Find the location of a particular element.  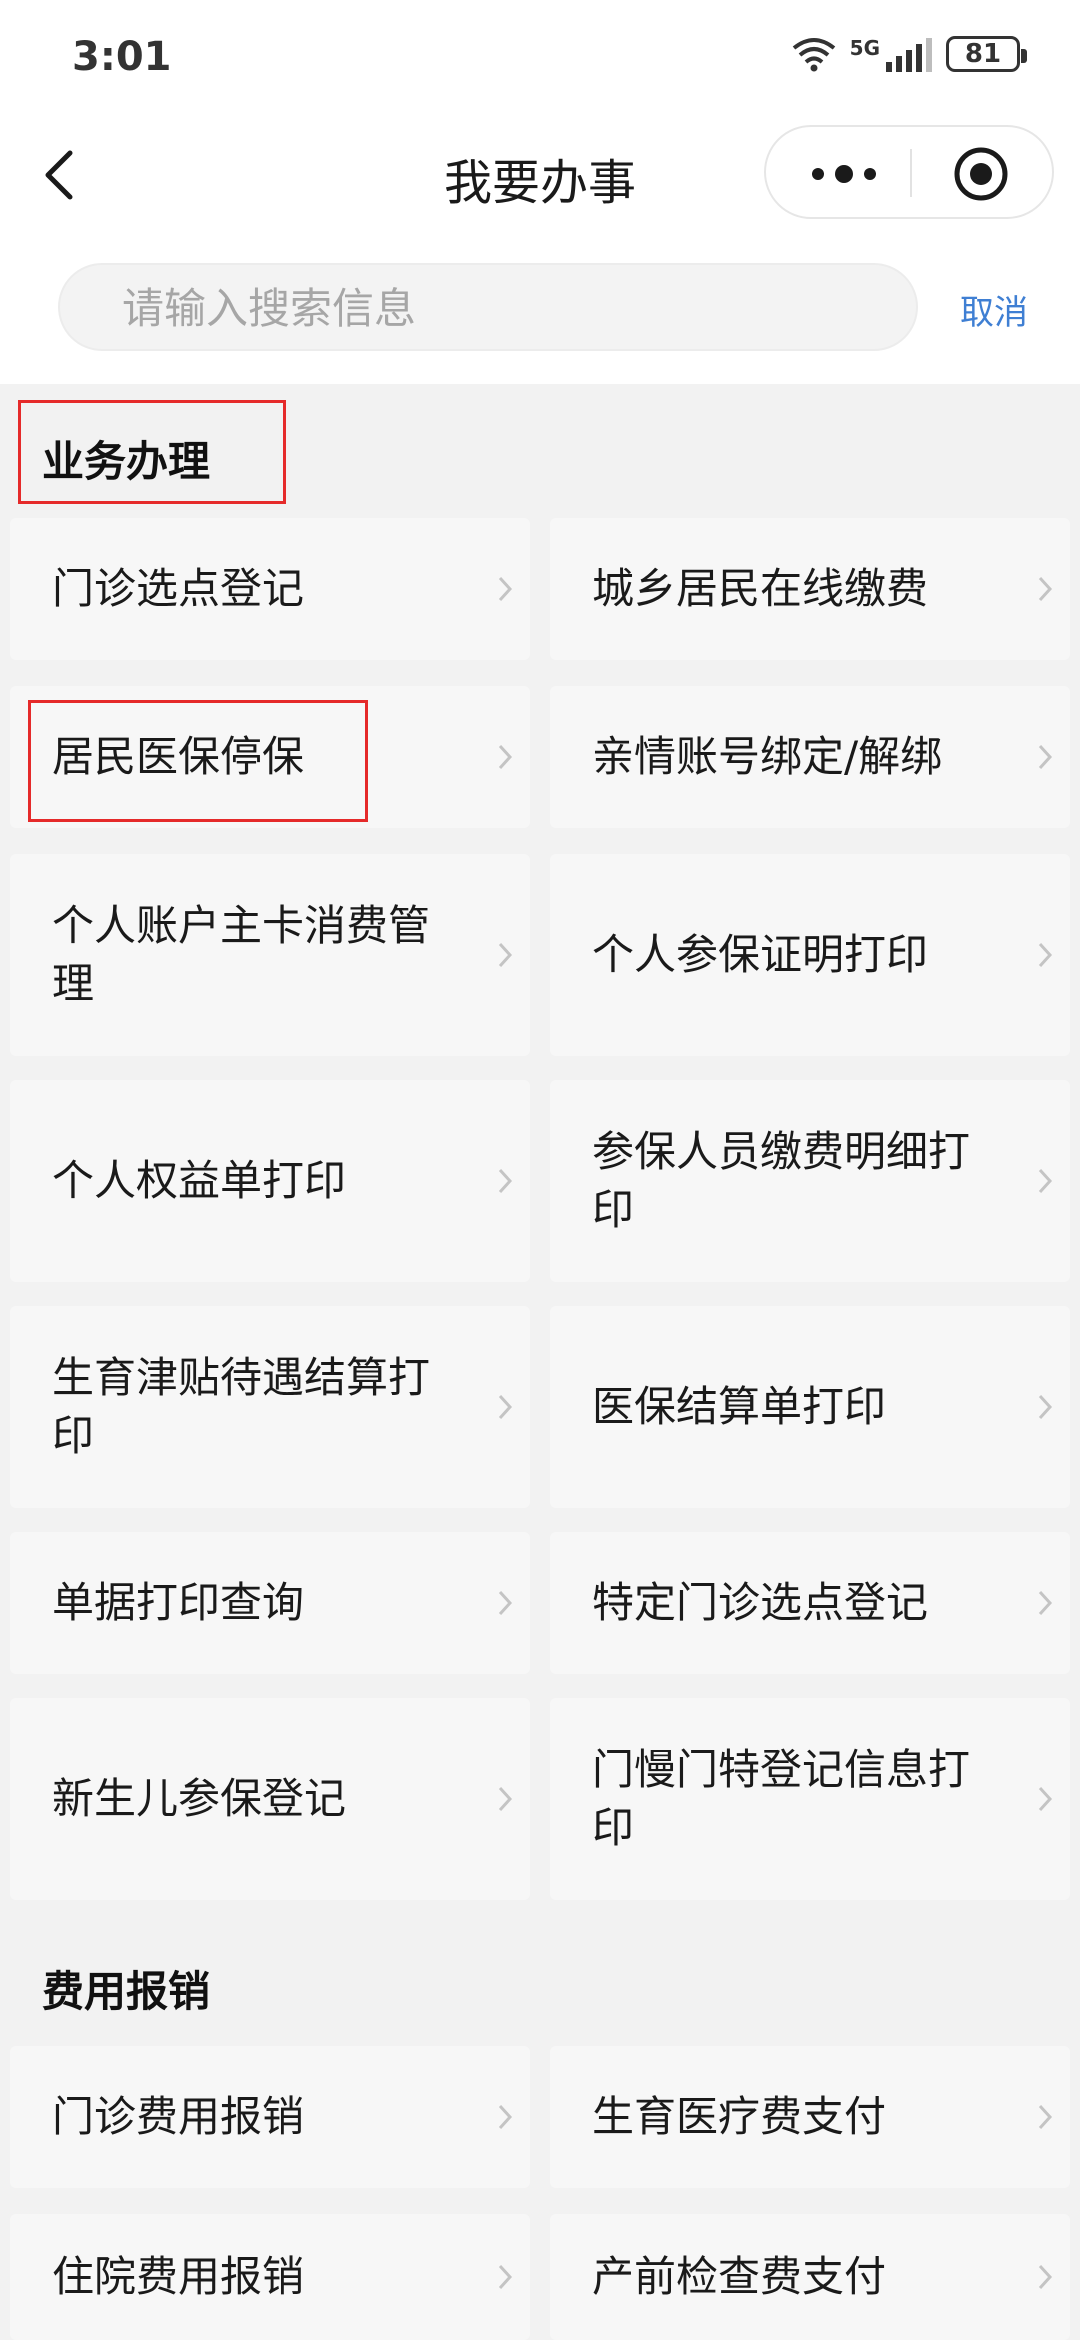

wifi-icon is located at coordinates (813, 55).